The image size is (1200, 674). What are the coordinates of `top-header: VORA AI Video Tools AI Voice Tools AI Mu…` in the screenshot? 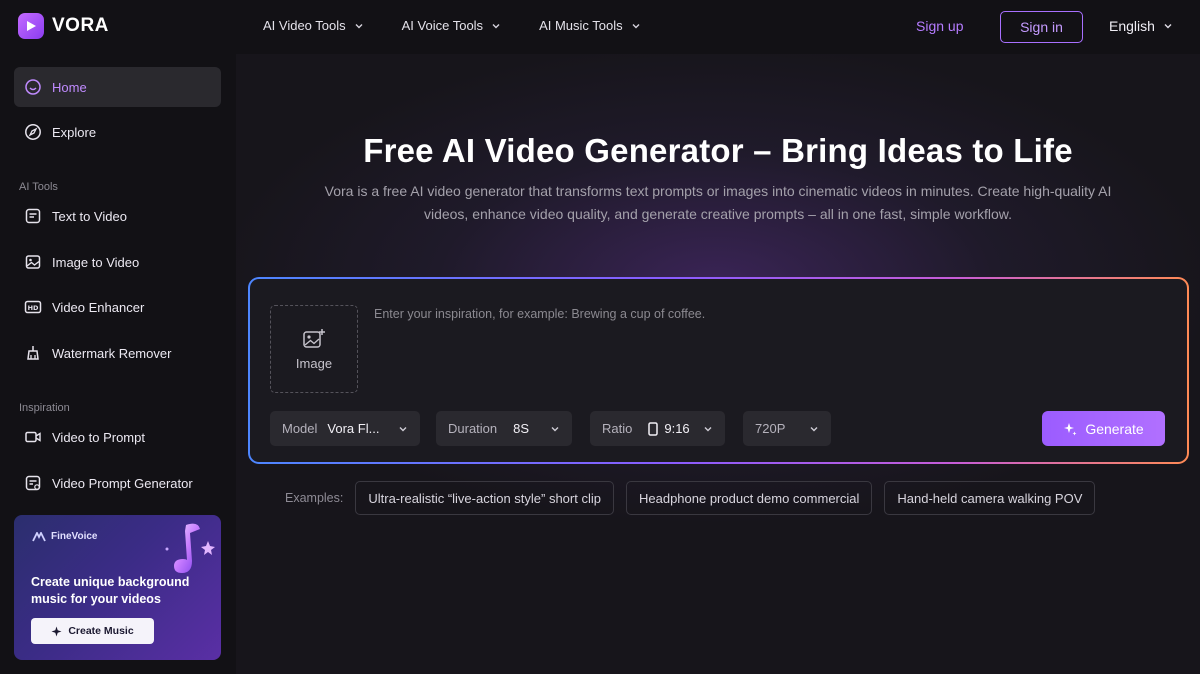 It's located at (600, 27).